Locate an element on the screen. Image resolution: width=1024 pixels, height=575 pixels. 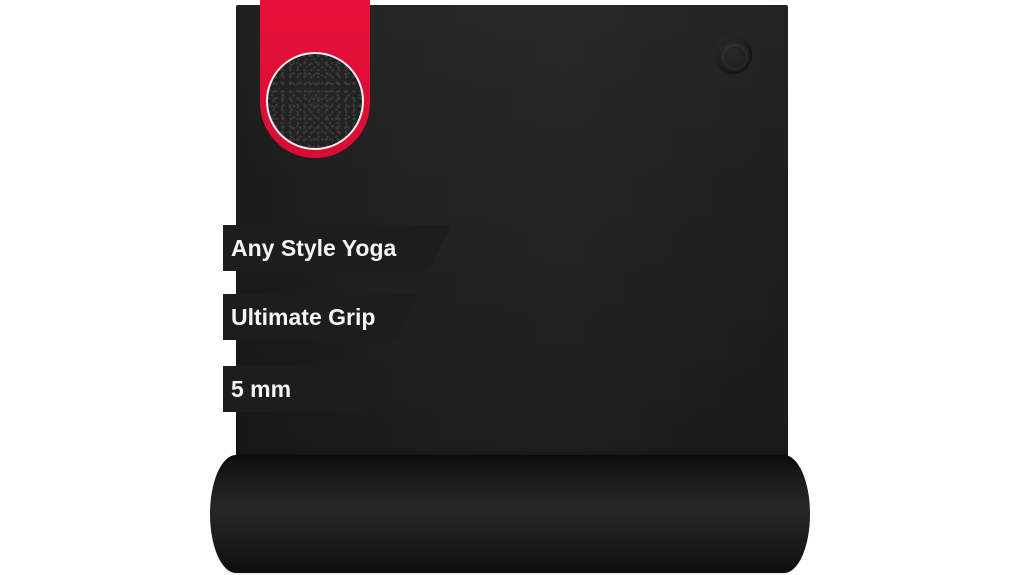
brand-logo-emboss-icon is located at coordinates (733, 55).